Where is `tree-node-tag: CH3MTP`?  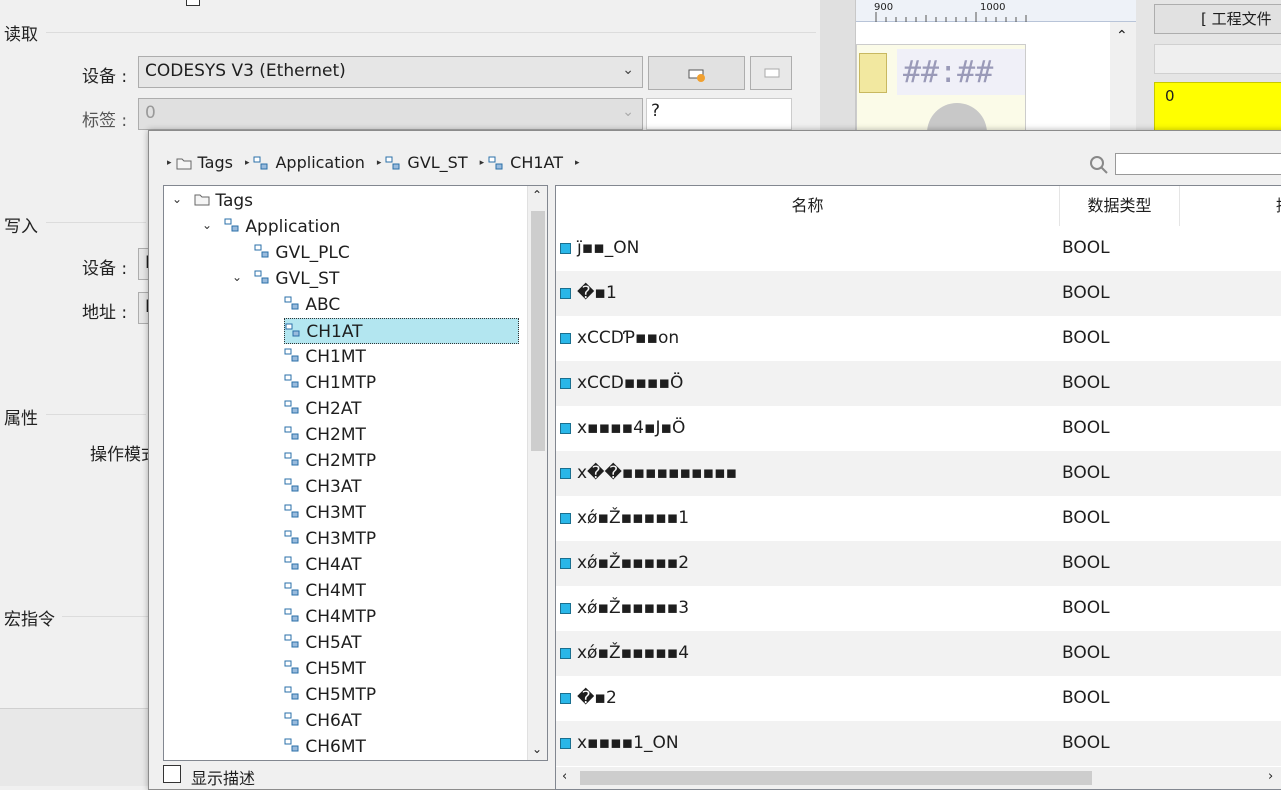 tree-node-tag: CH3MTP is located at coordinates (330, 539).